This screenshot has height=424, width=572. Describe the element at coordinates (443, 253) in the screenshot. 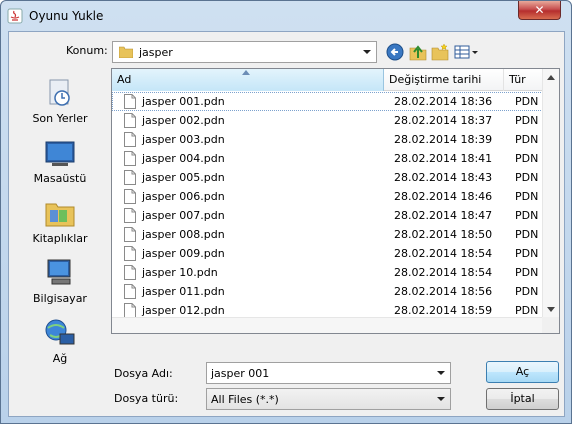

I see `file-date: 28.02.2014 18:54` at that location.